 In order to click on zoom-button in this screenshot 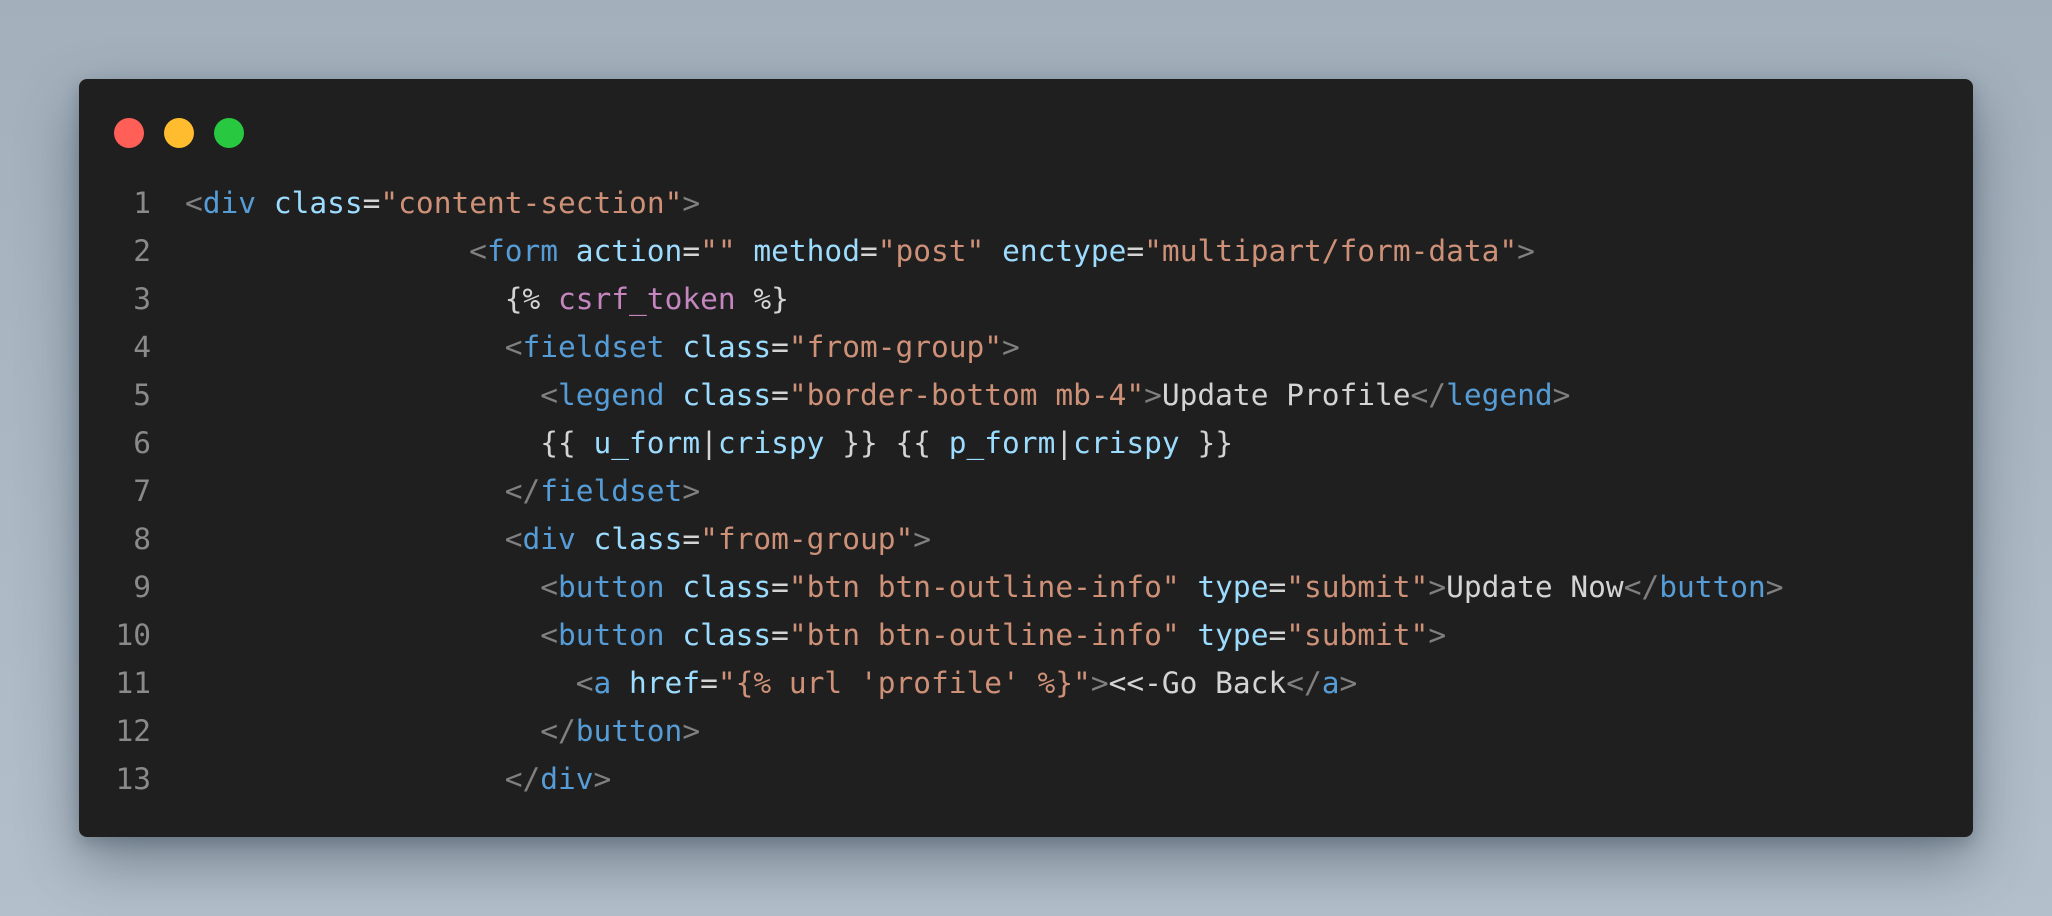, I will do `click(229, 133)`.